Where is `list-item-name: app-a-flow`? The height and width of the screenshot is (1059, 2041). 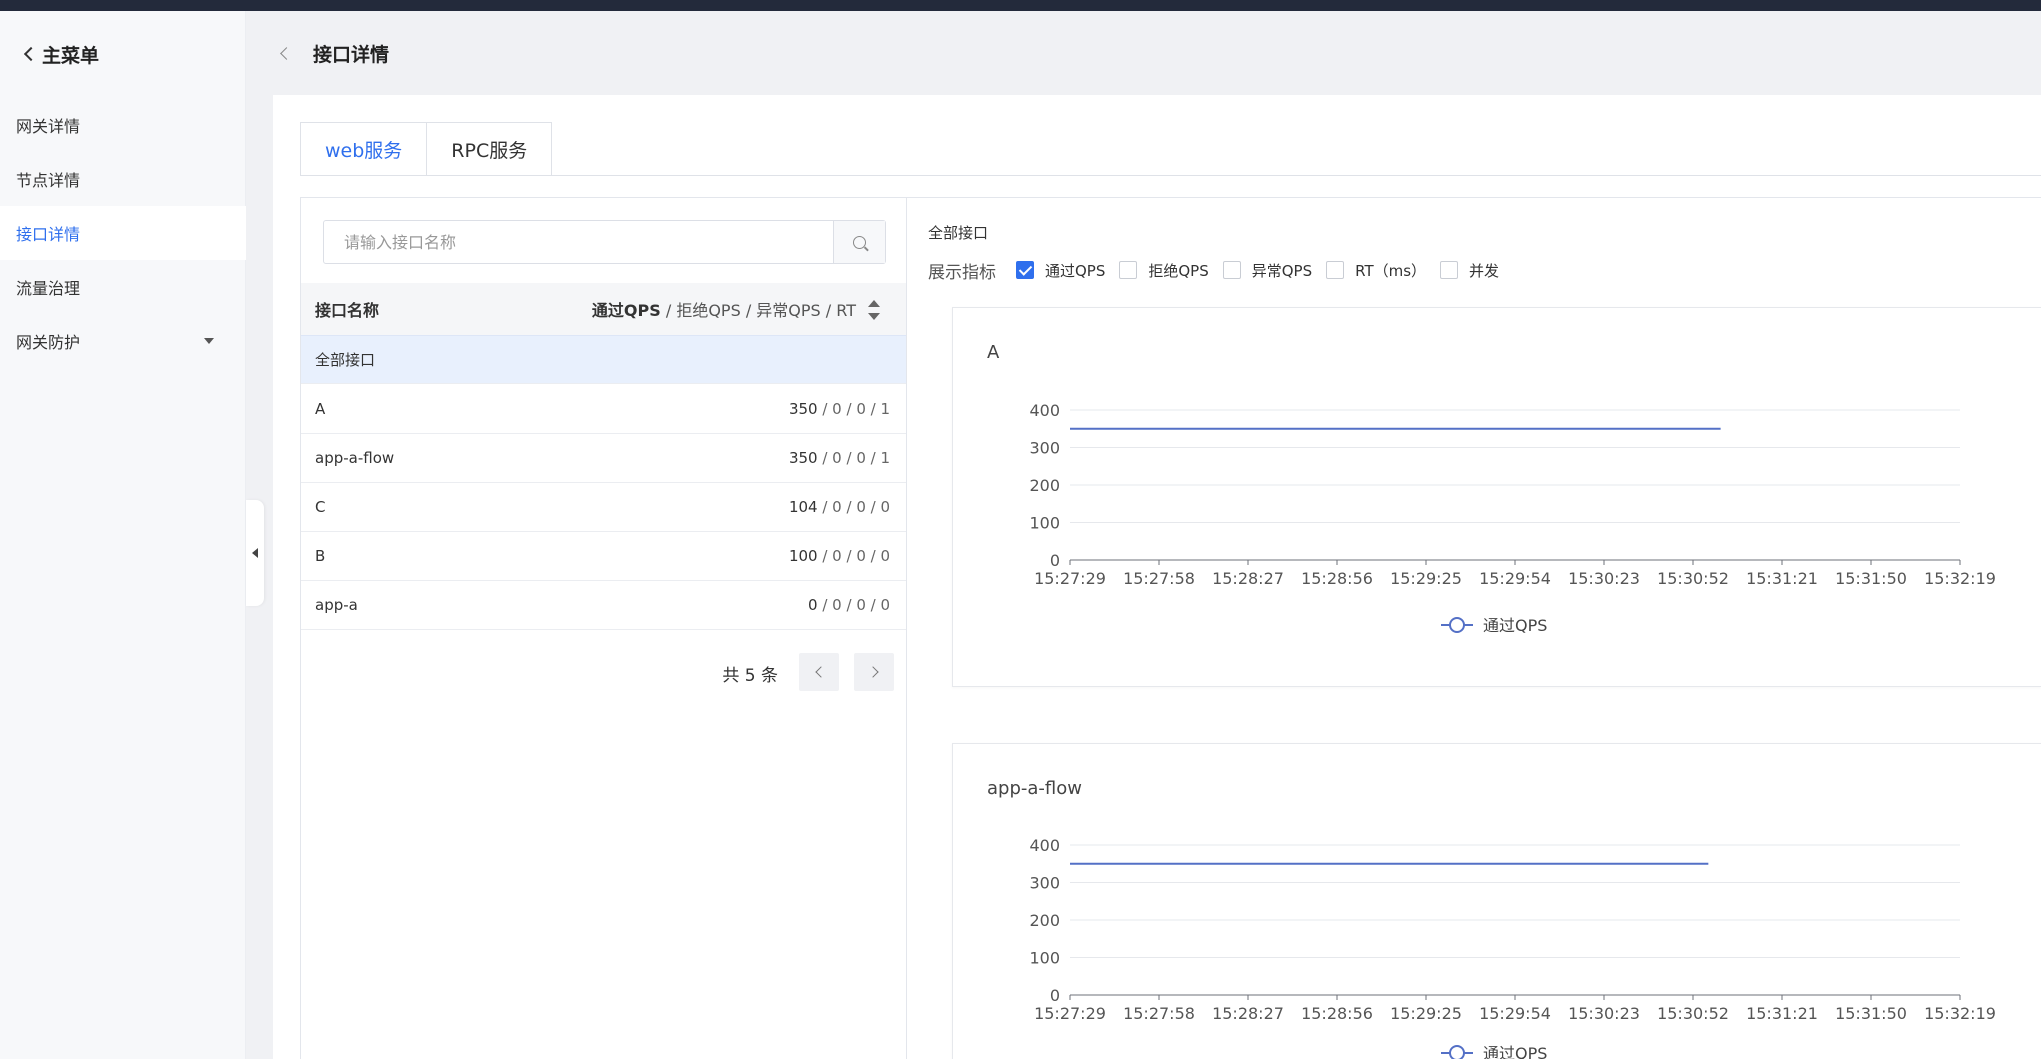
list-item-name: app-a-flow is located at coordinates (355, 458).